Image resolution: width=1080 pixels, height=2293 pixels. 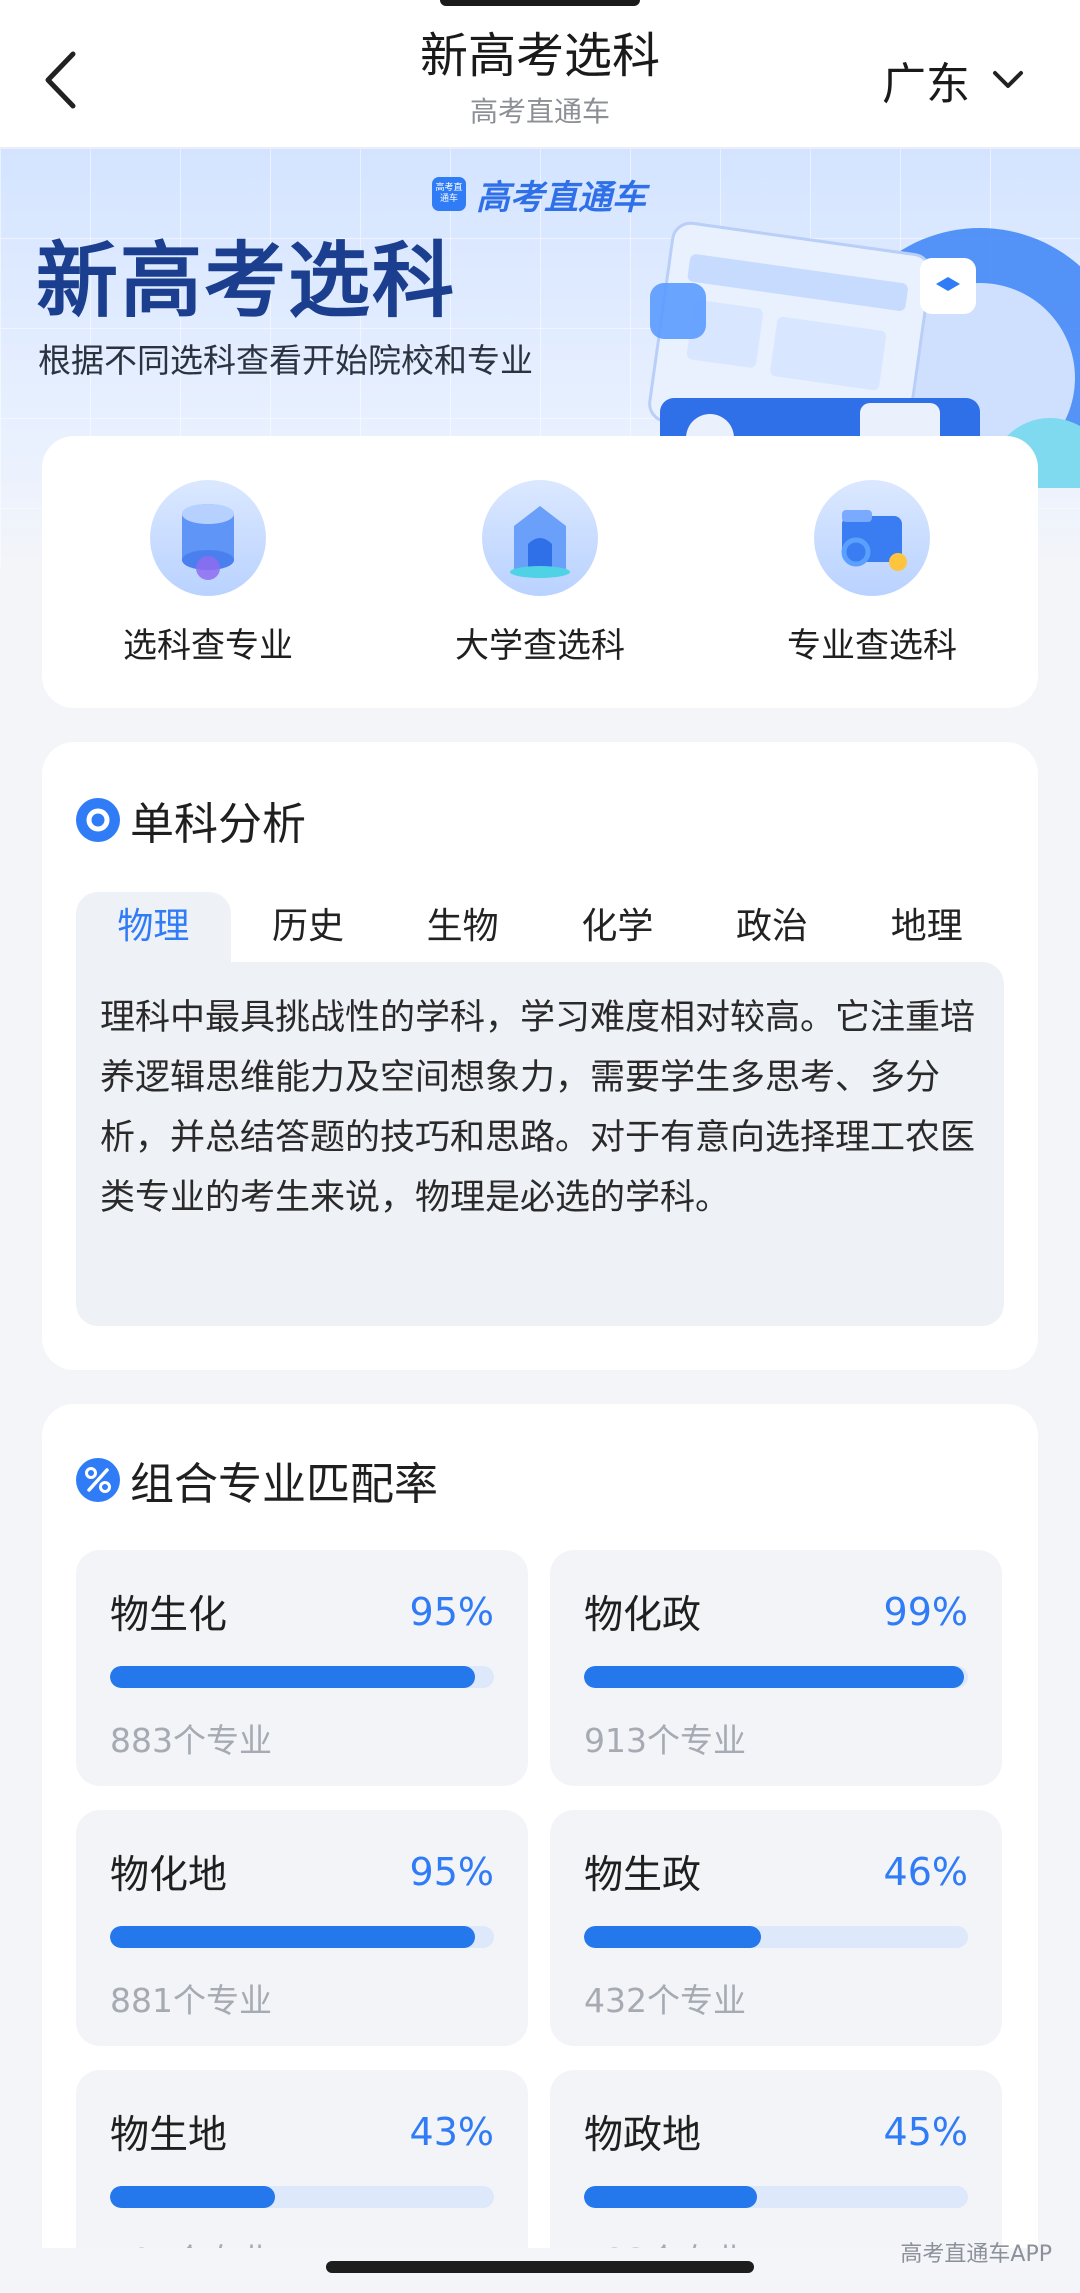 What do you see at coordinates (643, 1615) in the screenshot?
I see `combo-name: 物化政` at bounding box center [643, 1615].